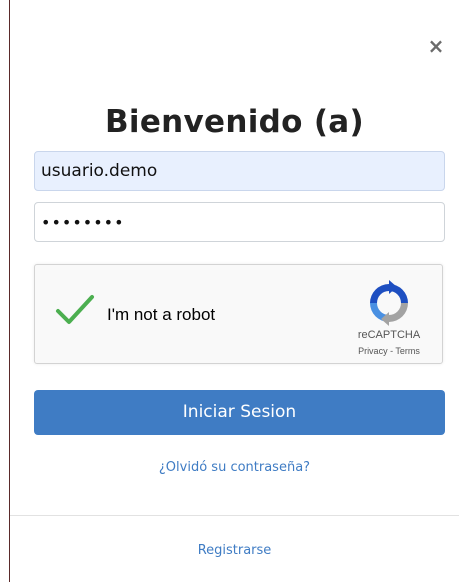  What do you see at coordinates (436, 46) in the screenshot?
I see `close-icon: ×` at bounding box center [436, 46].